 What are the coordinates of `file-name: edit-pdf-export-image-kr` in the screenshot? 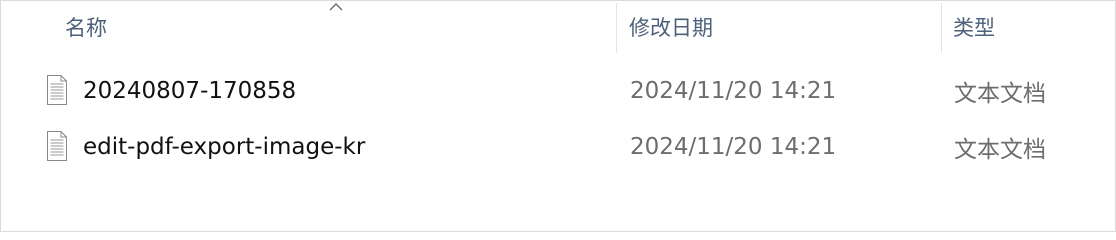 It's located at (224, 147).